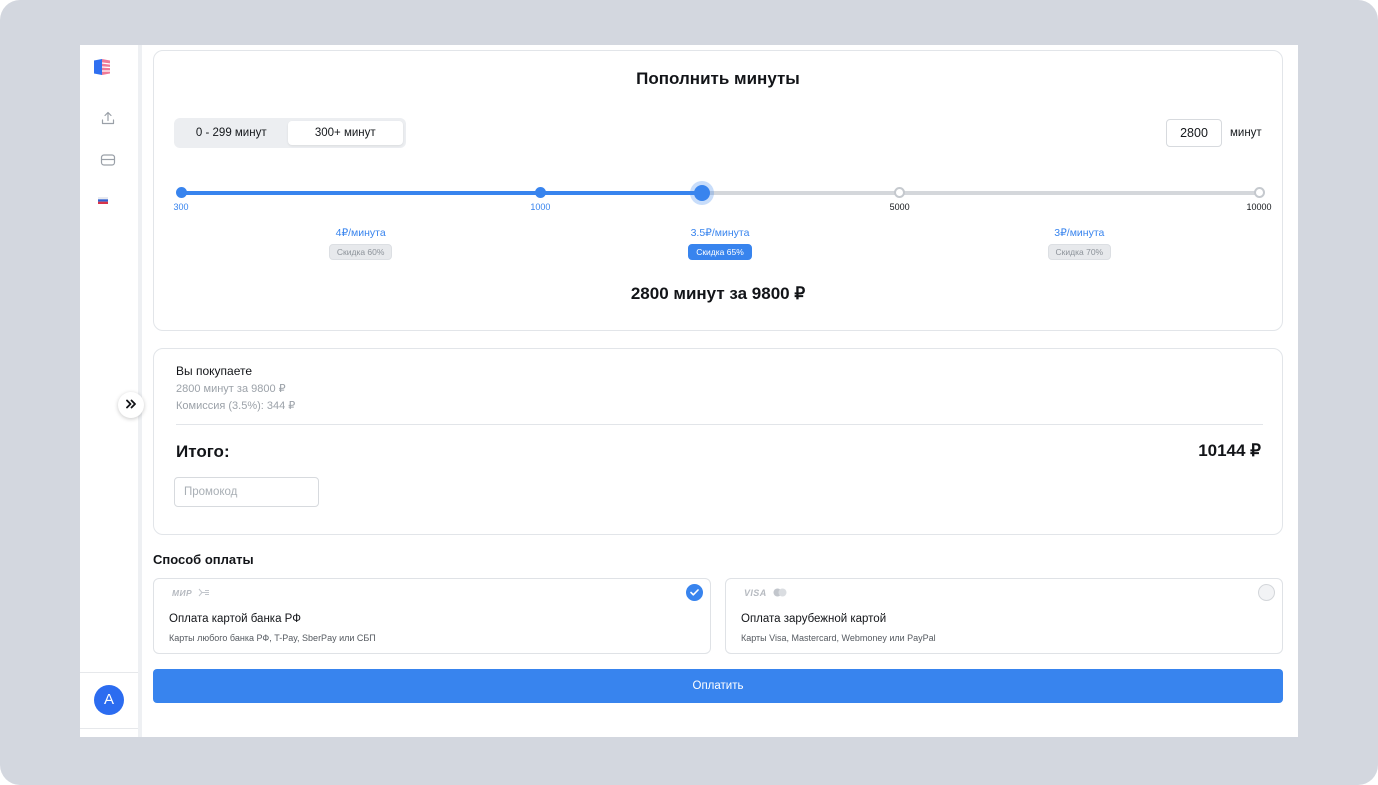 This screenshot has width=1378, height=785. What do you see at coordinates (755, 593) in the screenshot?
I see `visa-logo: VISA` at bounding box center [755, 593].